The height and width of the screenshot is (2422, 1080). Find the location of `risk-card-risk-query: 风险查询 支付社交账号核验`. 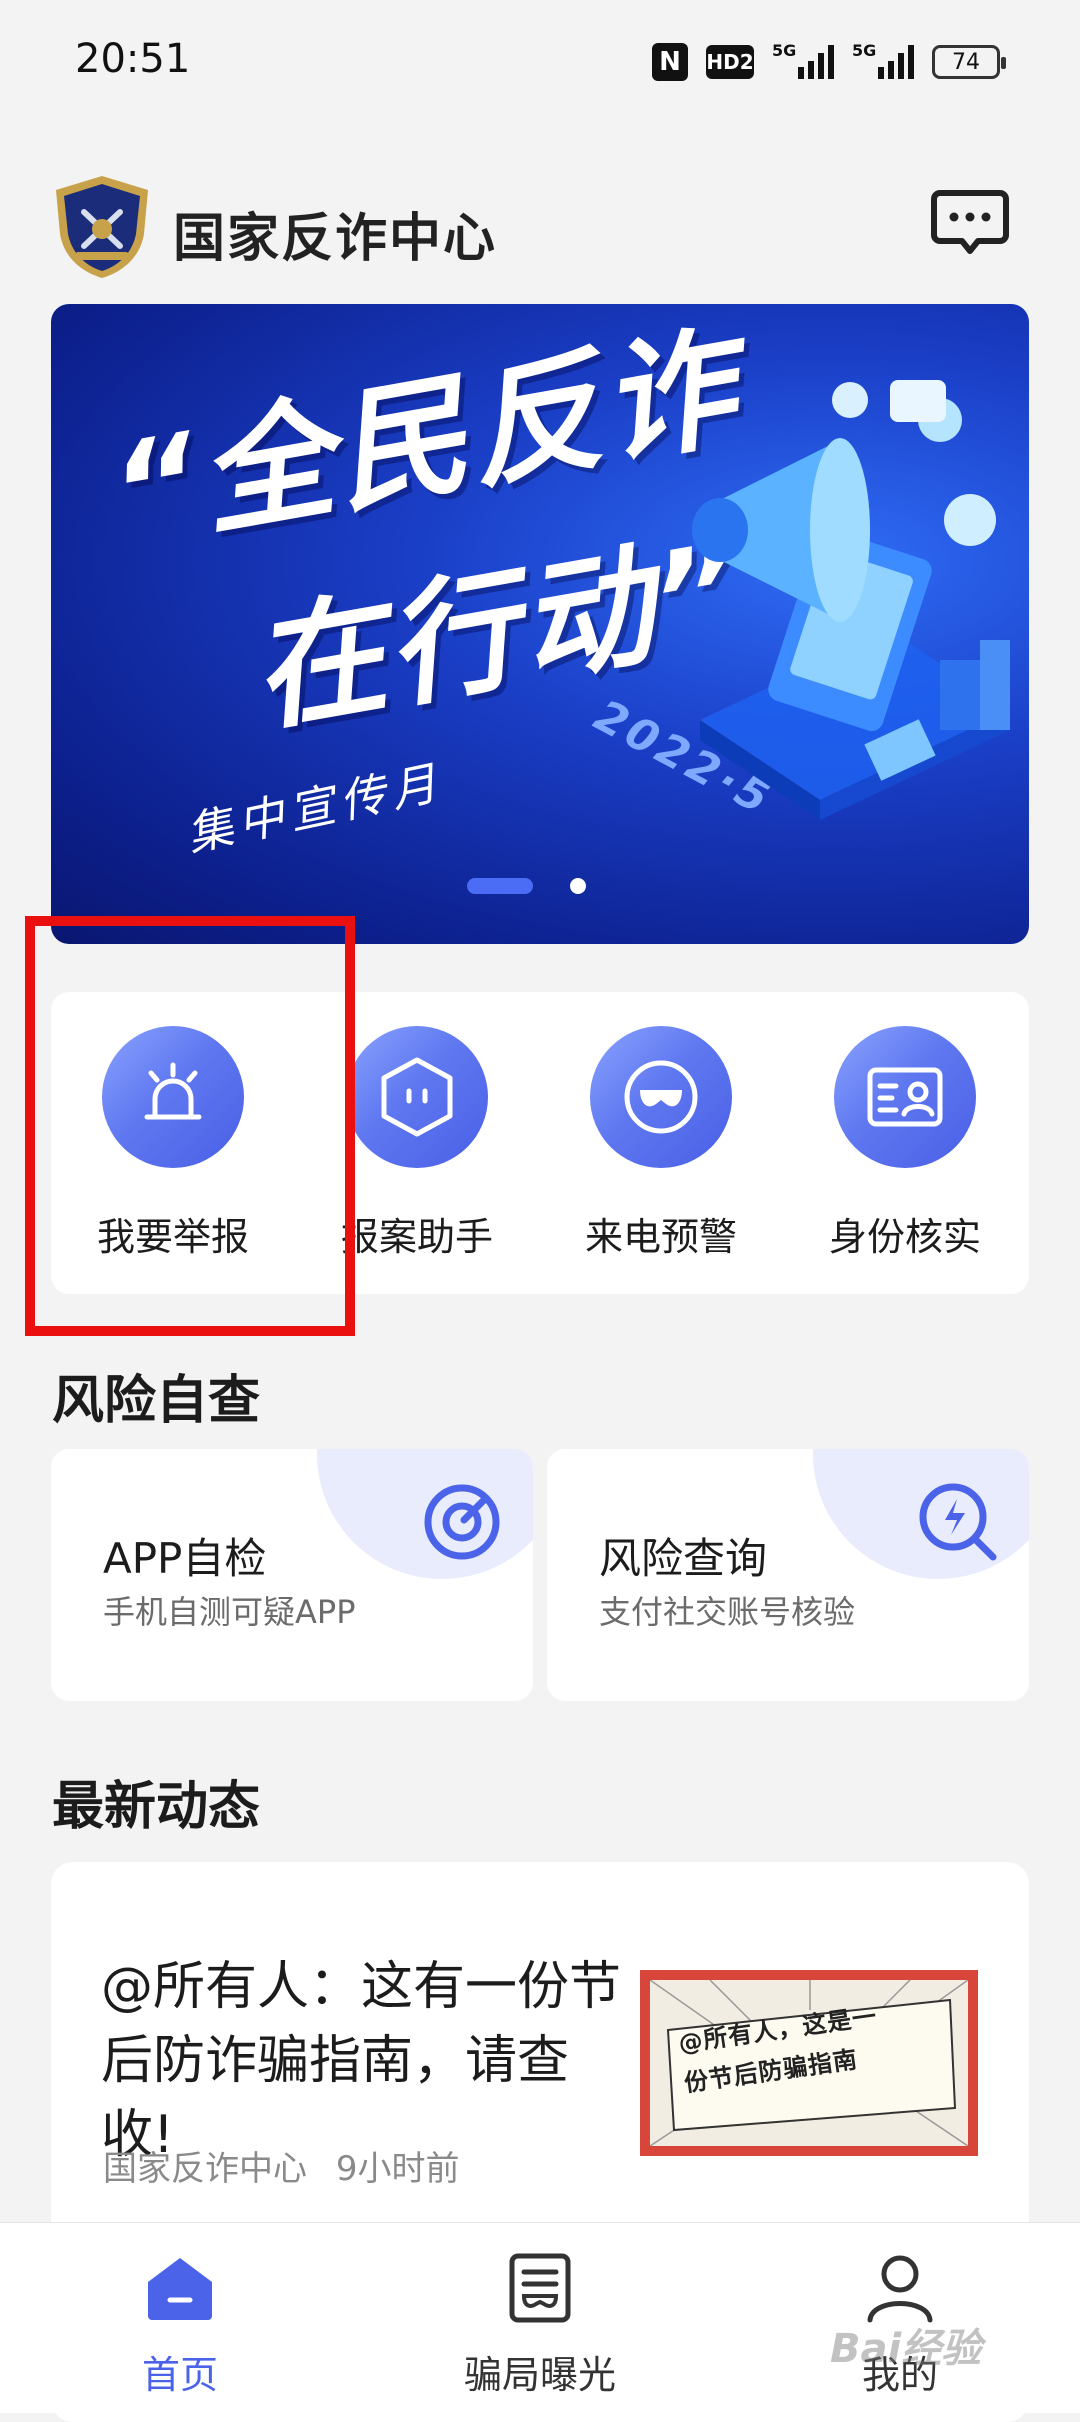

risk-card-risk-query: 风险查询 支付社交账号核验 is located at coordinates (788, 1575).